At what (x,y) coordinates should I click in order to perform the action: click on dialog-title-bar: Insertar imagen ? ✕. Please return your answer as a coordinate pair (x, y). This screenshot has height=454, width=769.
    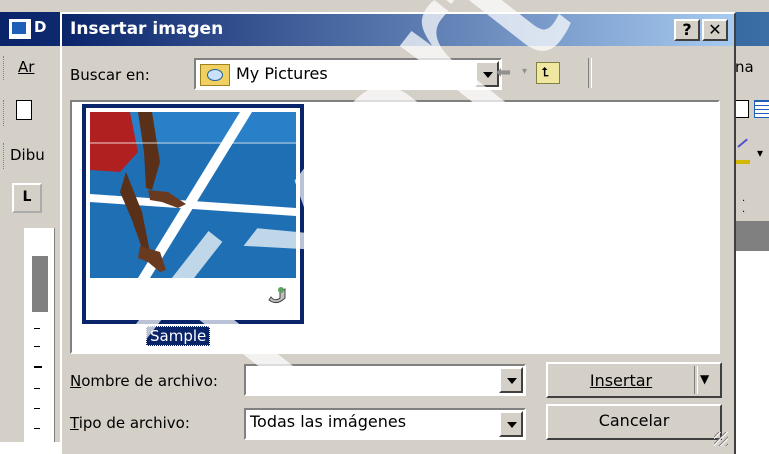
    Looking at the image, I should click on (398, 30).